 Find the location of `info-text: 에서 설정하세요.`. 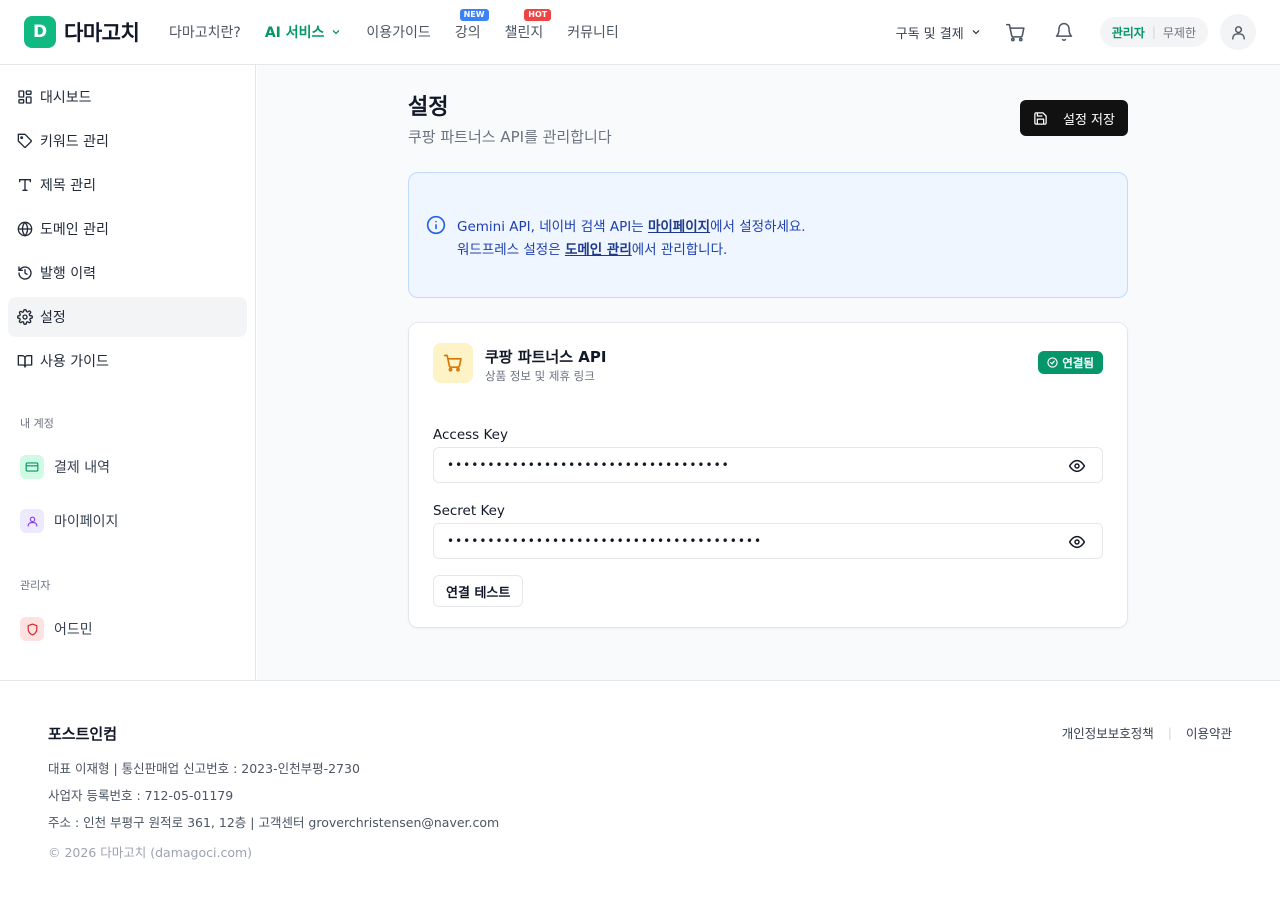

info-text: 에서 설정하세요. is located at coordinates (758, 227).